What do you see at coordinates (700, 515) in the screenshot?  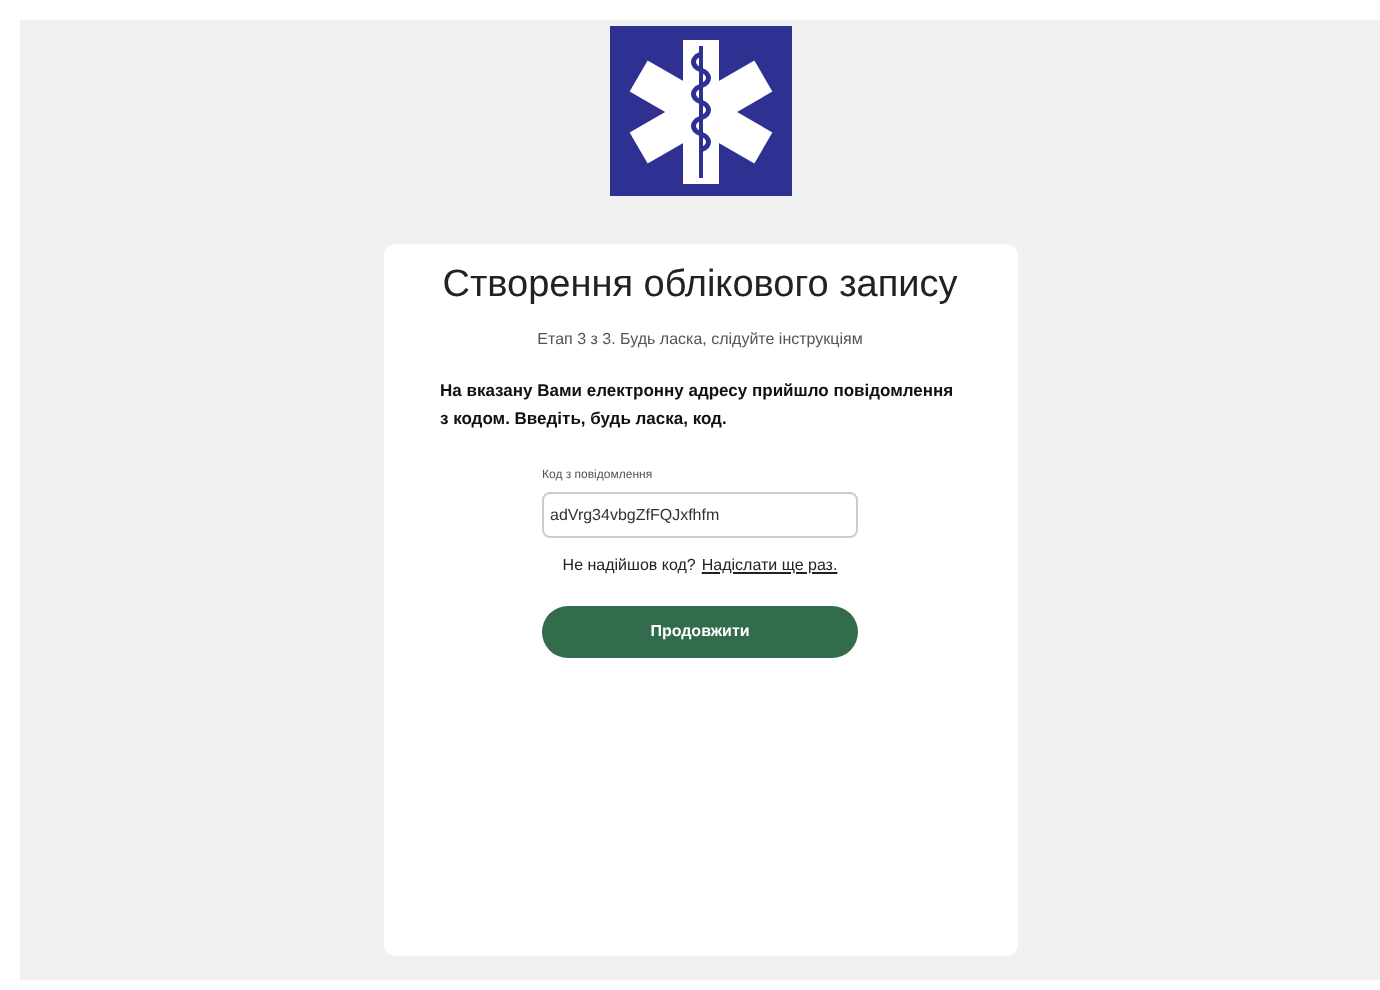 I see `code-input: adVrg34vbgZfFQJxfhfm` at bounding box center [700, 515].